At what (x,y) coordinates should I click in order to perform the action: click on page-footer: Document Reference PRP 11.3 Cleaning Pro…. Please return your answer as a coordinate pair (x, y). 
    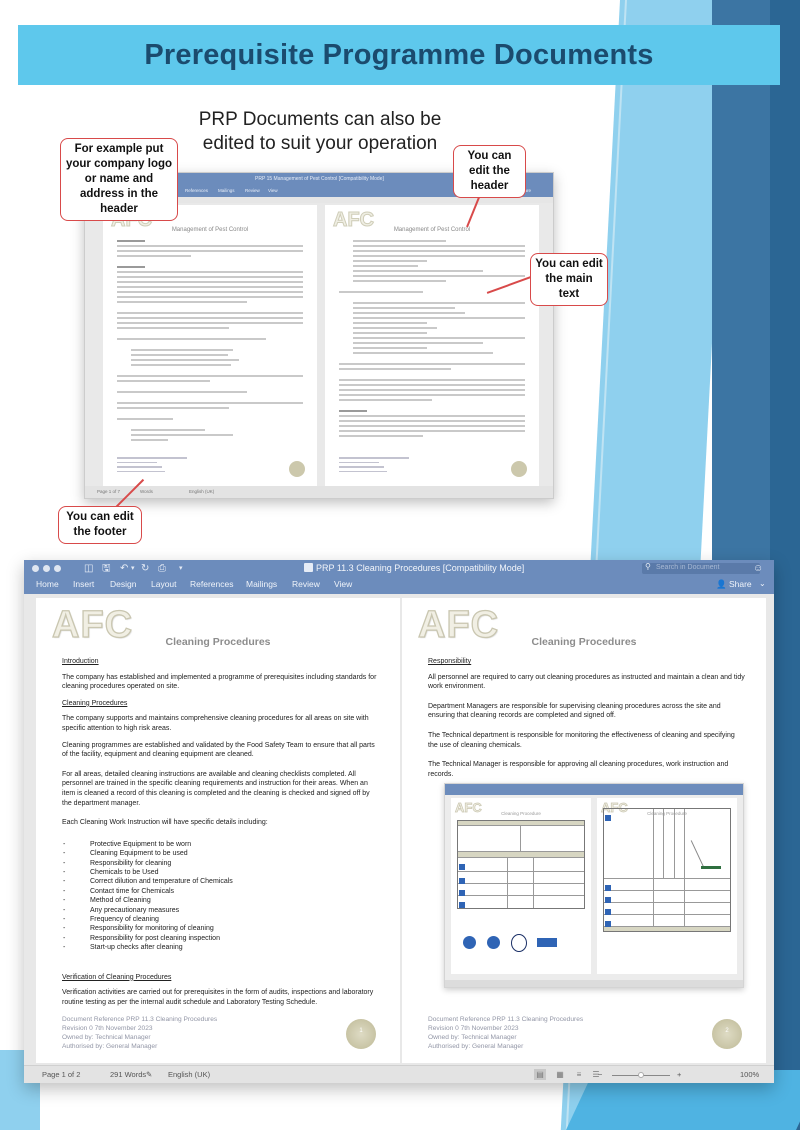
    Looking at the image, I should click on (505, 1033).